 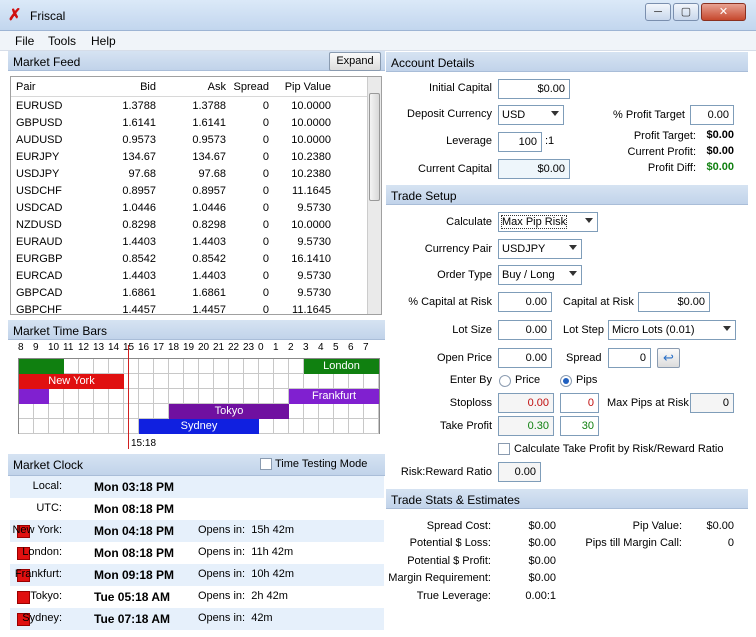 What do you see at coordinates (26, 87) in the screenshot?
I see `col-pair: Pair` at bounding box center [26, 87].